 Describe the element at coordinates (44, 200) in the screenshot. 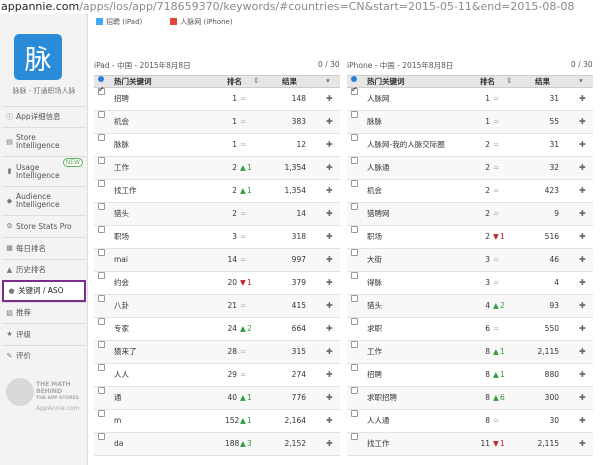

I see `sidebar-item-3: ◆ Audience Intelligence` at that location.